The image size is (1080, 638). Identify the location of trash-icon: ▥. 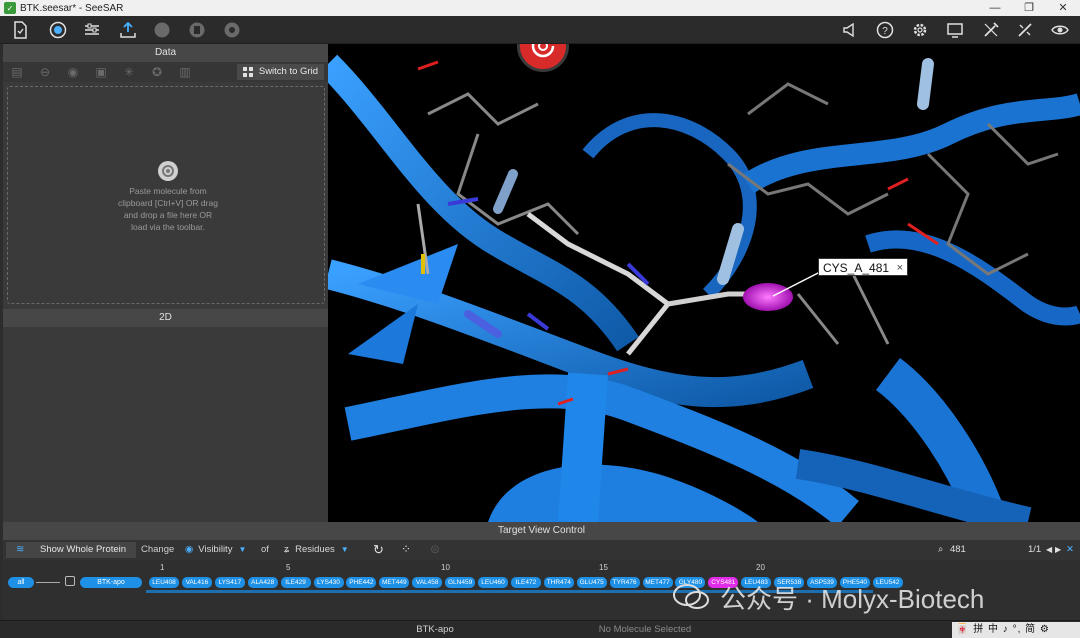
(185, 72).